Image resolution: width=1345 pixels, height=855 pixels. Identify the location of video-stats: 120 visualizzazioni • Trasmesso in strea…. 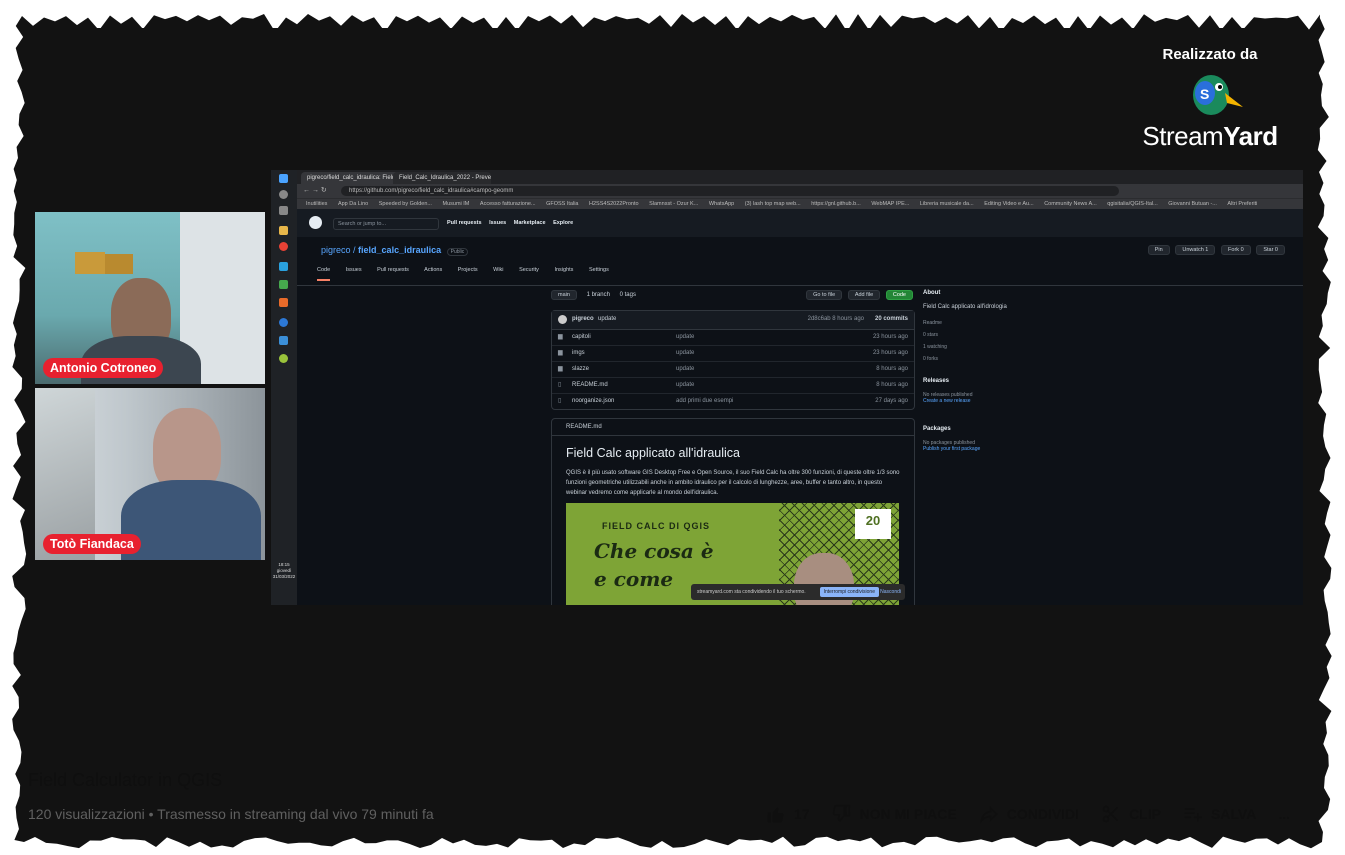
(231, 814).